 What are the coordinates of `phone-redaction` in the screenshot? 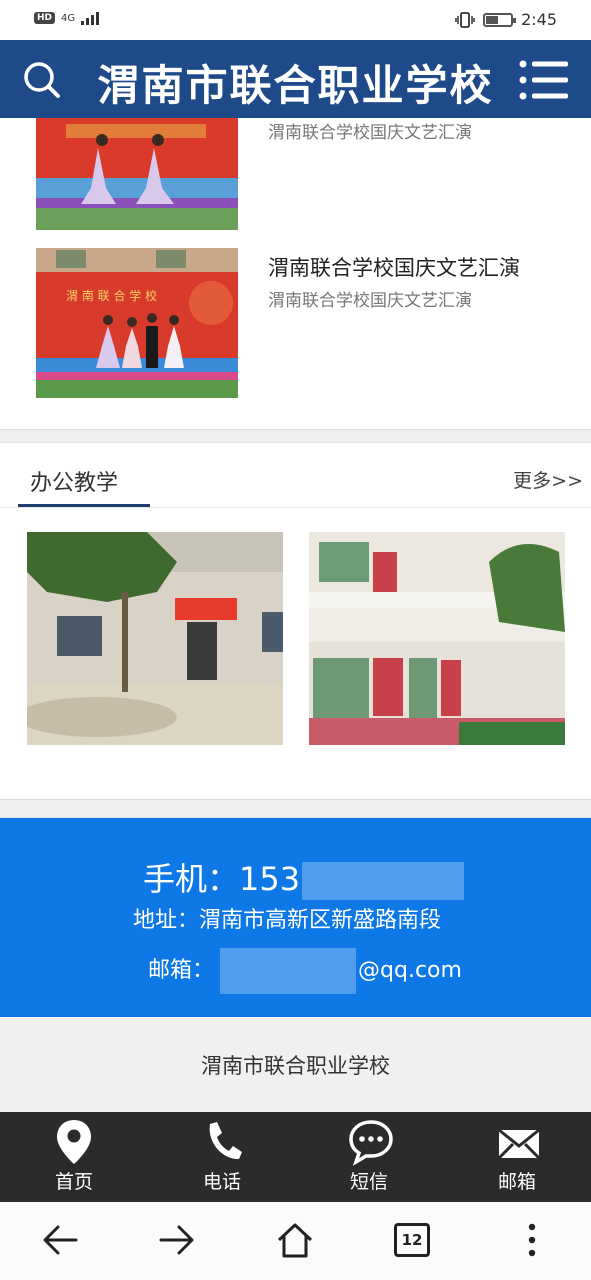 It's located at (383, 881).